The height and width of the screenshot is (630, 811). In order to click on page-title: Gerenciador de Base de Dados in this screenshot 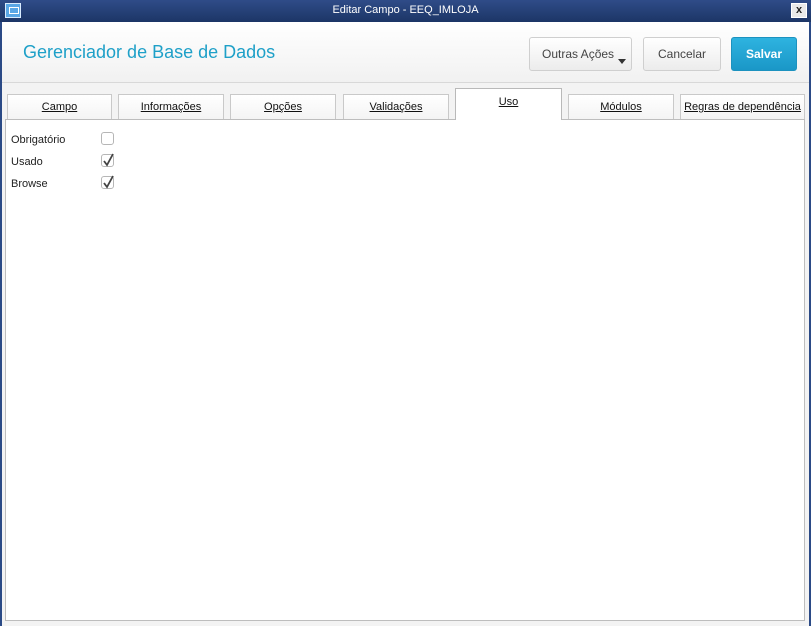, I will do `click(149, 52)`.